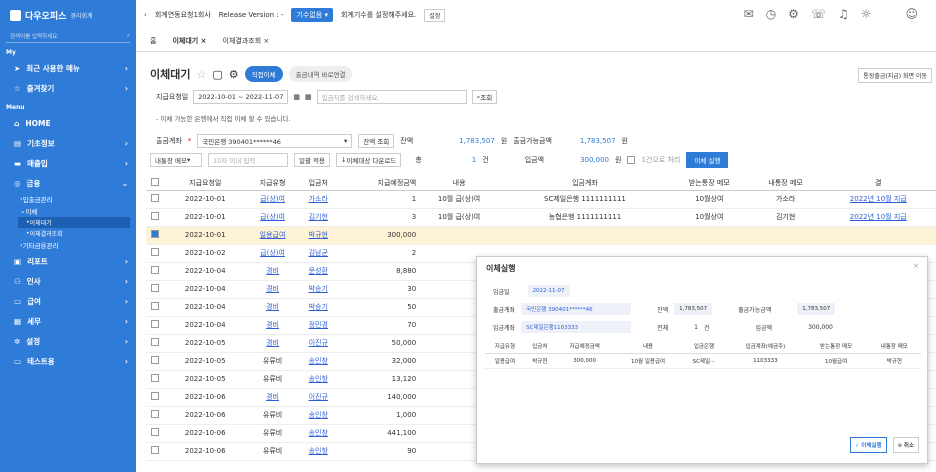 The image size is (936, 472). Describe the element at coordinates (145, 15) in the screenshot. I see `collapse-icon: ‹` at that location.